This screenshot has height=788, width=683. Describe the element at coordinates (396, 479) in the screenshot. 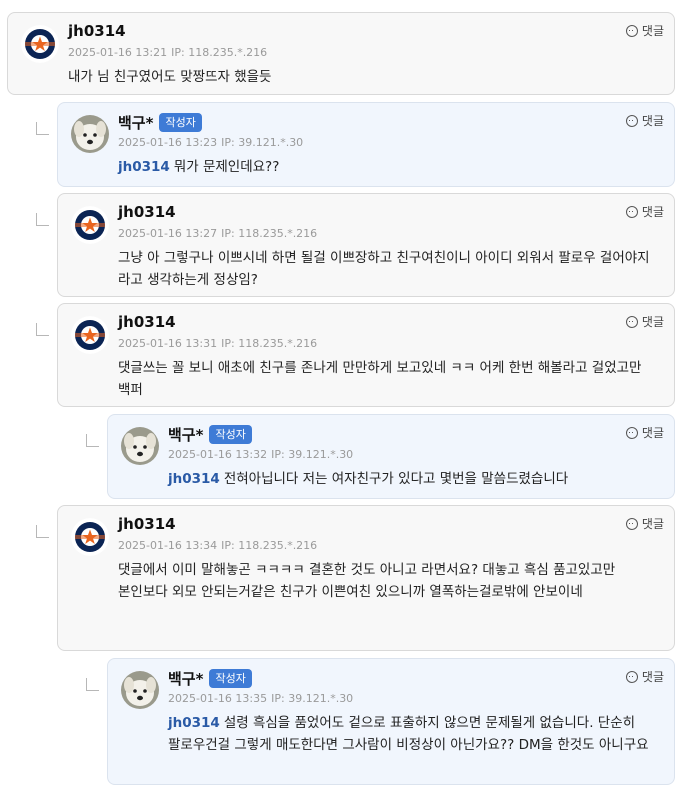

I see `comment-text: 전혀아닙니다 저는 여자친구가 있다고 몇번을 말씀드렸습니다` at that location.